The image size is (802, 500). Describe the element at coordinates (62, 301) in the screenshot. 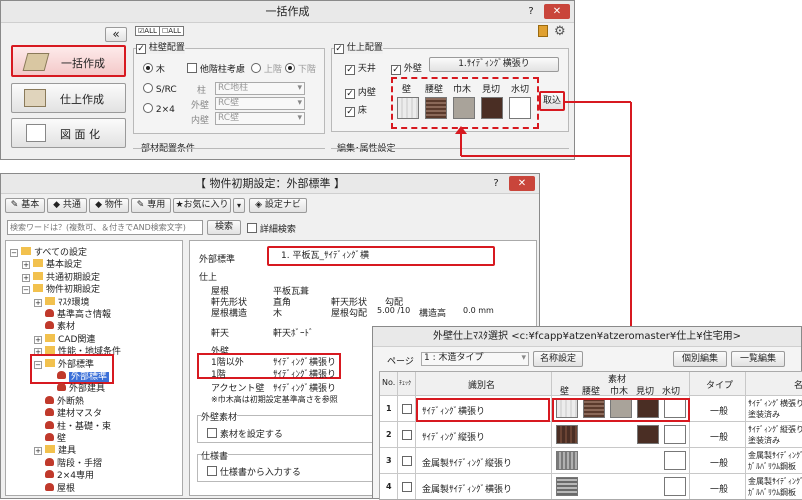

I see `tree-item: + ﾏｽﾀ環境` at that location.